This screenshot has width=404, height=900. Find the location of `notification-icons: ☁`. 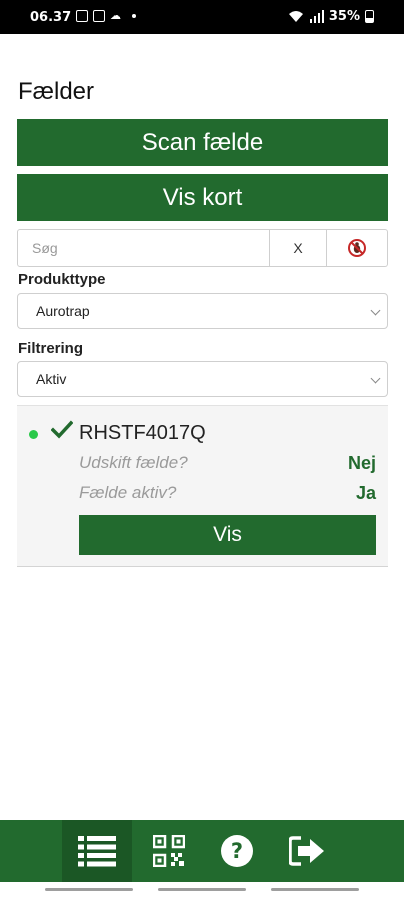

notification-icons: ☁ is located at coordinates (106, 15).